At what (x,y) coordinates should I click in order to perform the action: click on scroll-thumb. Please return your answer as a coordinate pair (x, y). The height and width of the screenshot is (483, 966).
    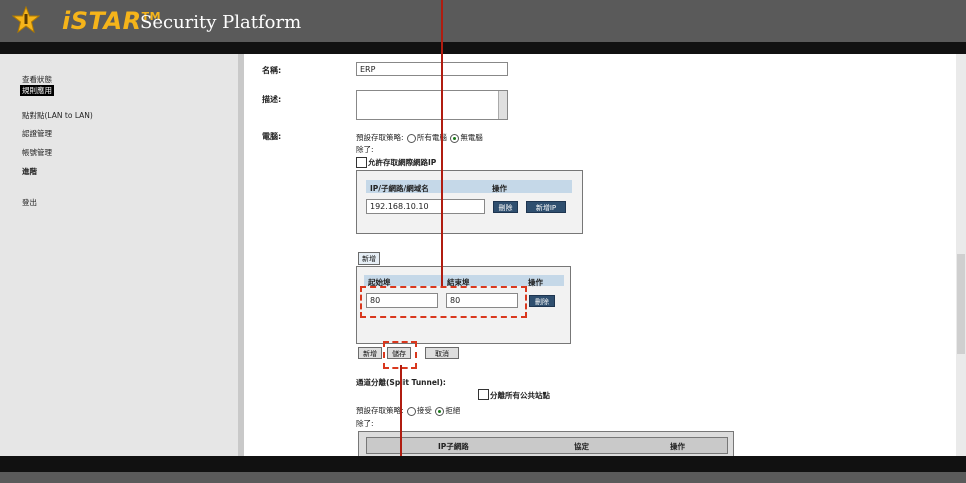
    Looking at the image, I should click on (961, 304).